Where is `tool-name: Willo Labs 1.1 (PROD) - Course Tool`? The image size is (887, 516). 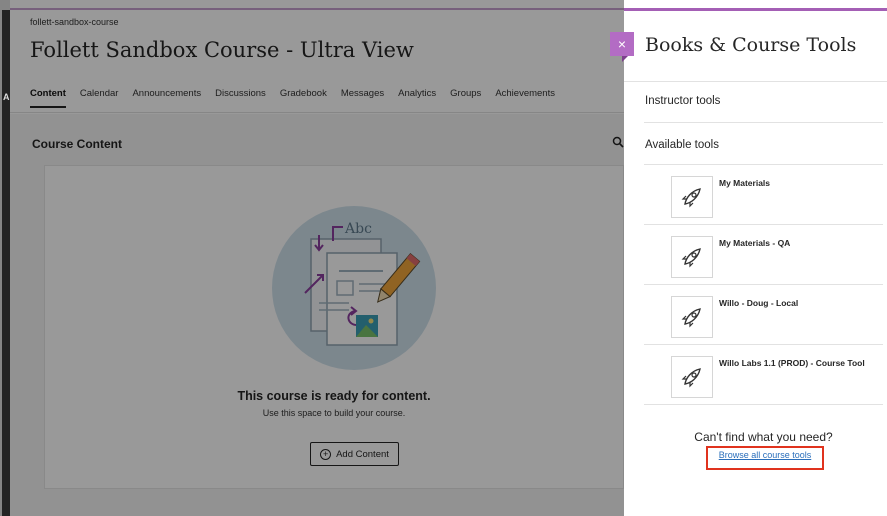
tool-name: Willo Labs 1.1 (PROD) - Course Tool is located at coordinates (792, 363).